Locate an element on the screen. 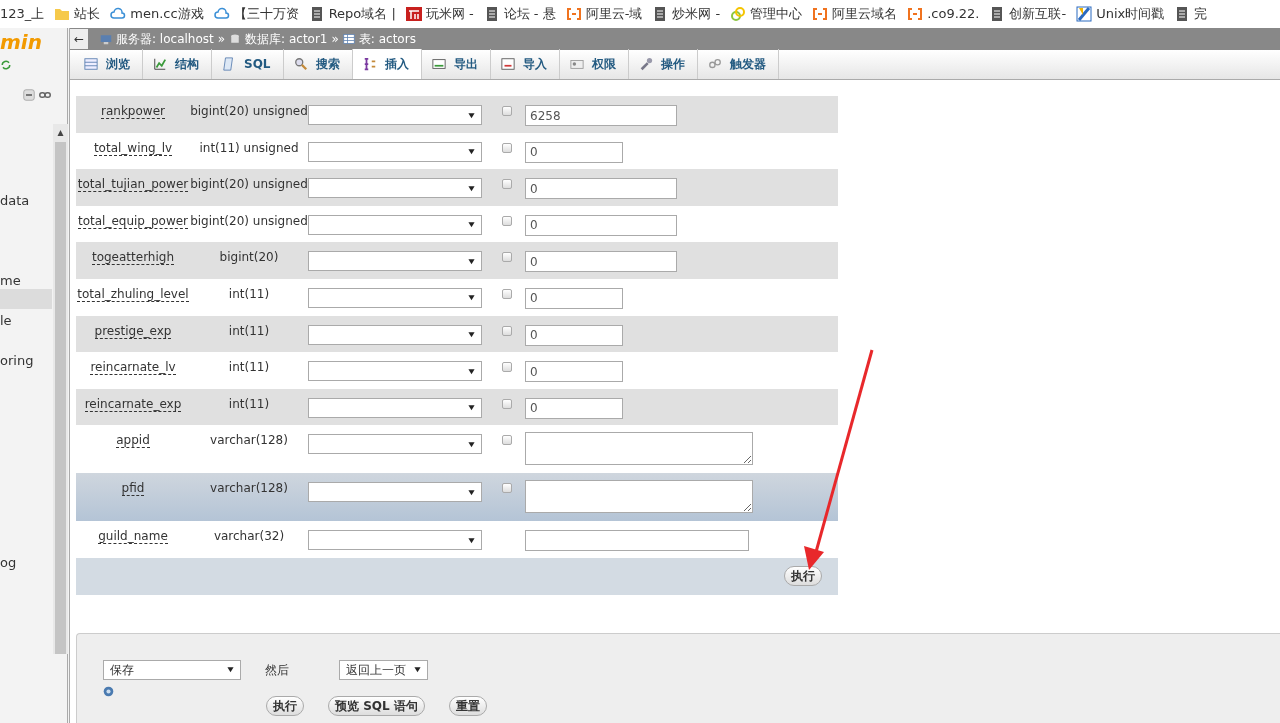 The image size is (1280, 723). back-button: ← is located at coordinates (79, 39).